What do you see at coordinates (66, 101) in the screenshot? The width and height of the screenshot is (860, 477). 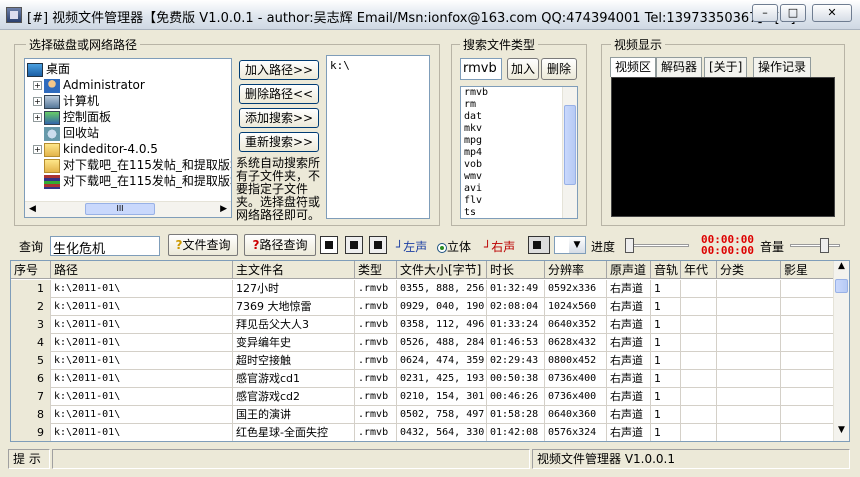 I see `tree-item: + 计算机` at bounding box center [66, 101].